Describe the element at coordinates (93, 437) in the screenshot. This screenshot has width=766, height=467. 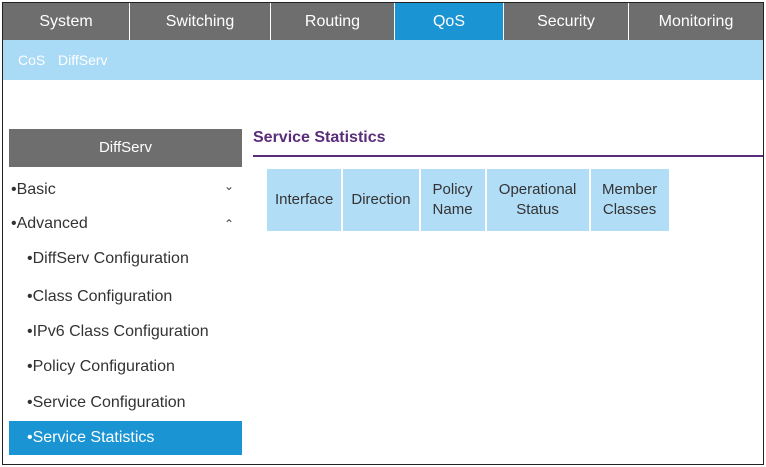
I see `sidebar-item-label: Service Statistics` at that location.